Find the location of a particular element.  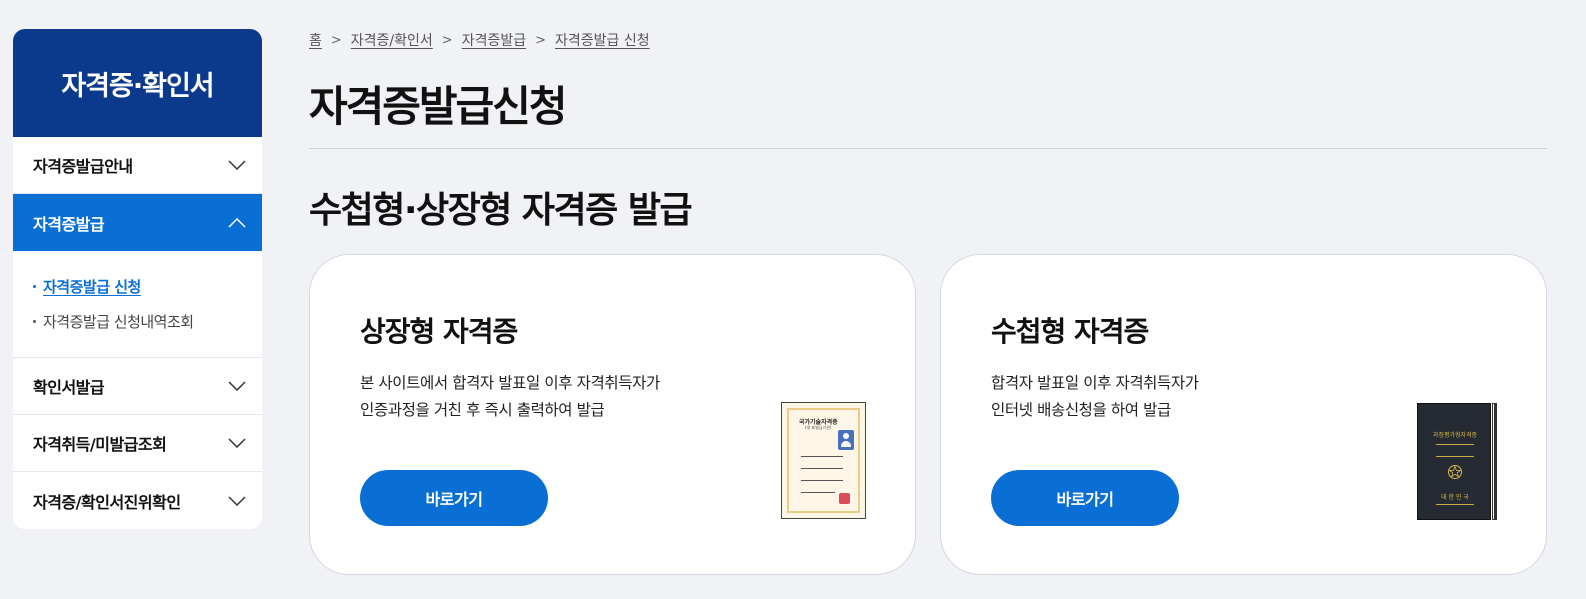

card-description-line: 본 사이트에서 합격자 발표일 이후 자격취득자가 is located at coordinates (510, 383).